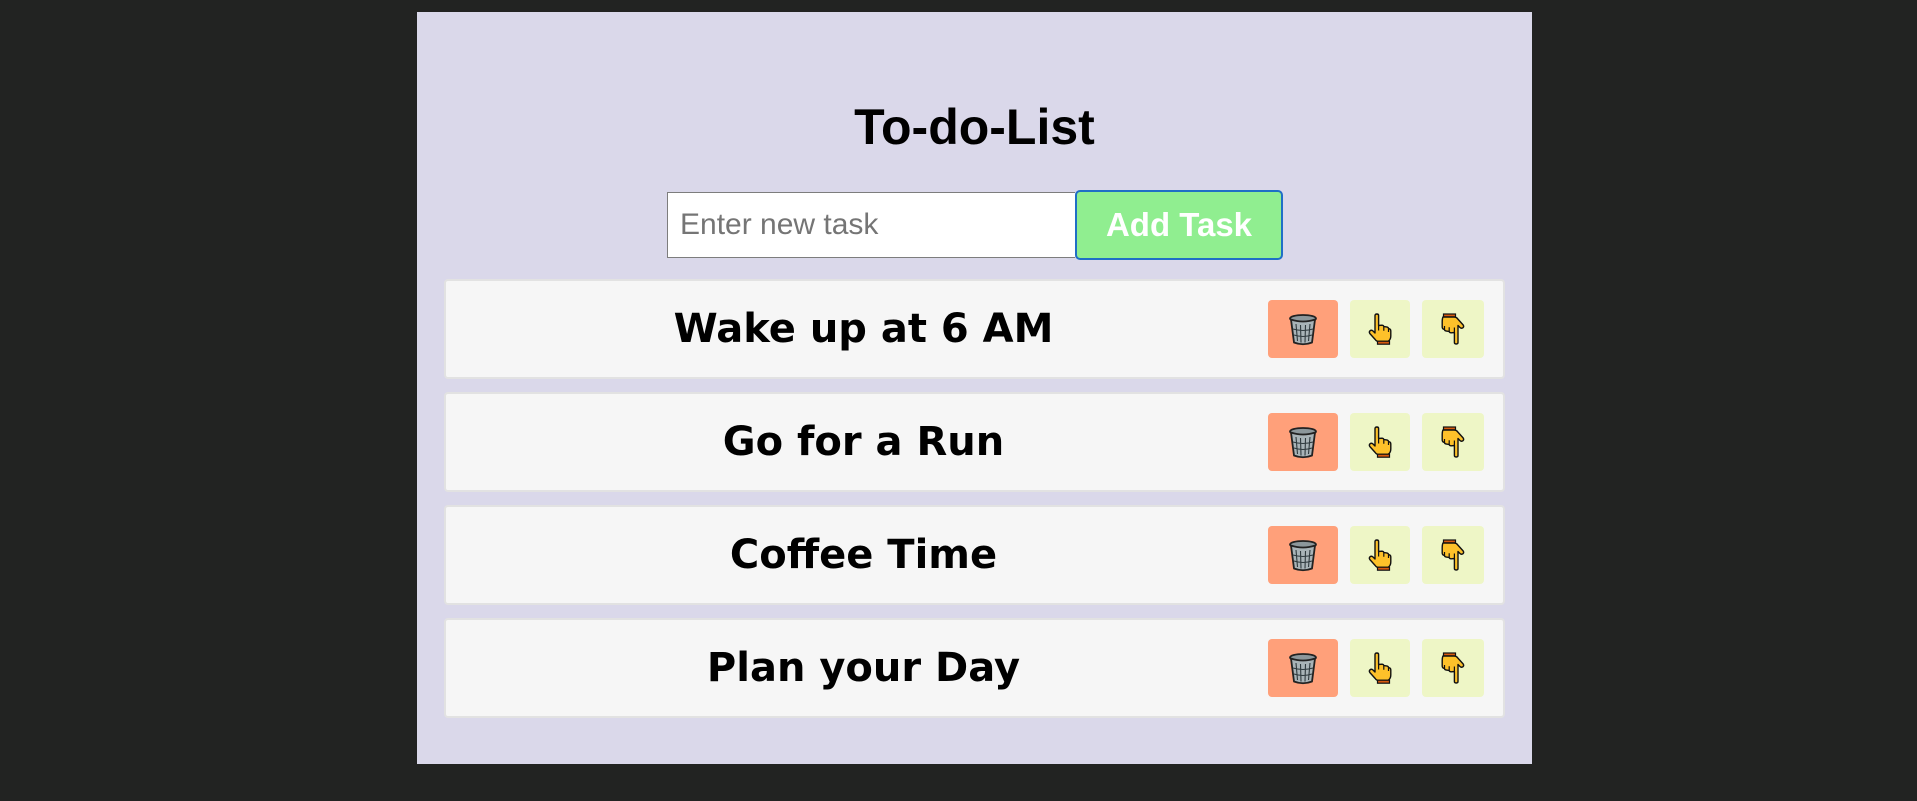 The width and height of the screenshot is (1917, 801). Describe the element at coordinates (871, 225) in the screenshot. I see `new-task-input` at that location.